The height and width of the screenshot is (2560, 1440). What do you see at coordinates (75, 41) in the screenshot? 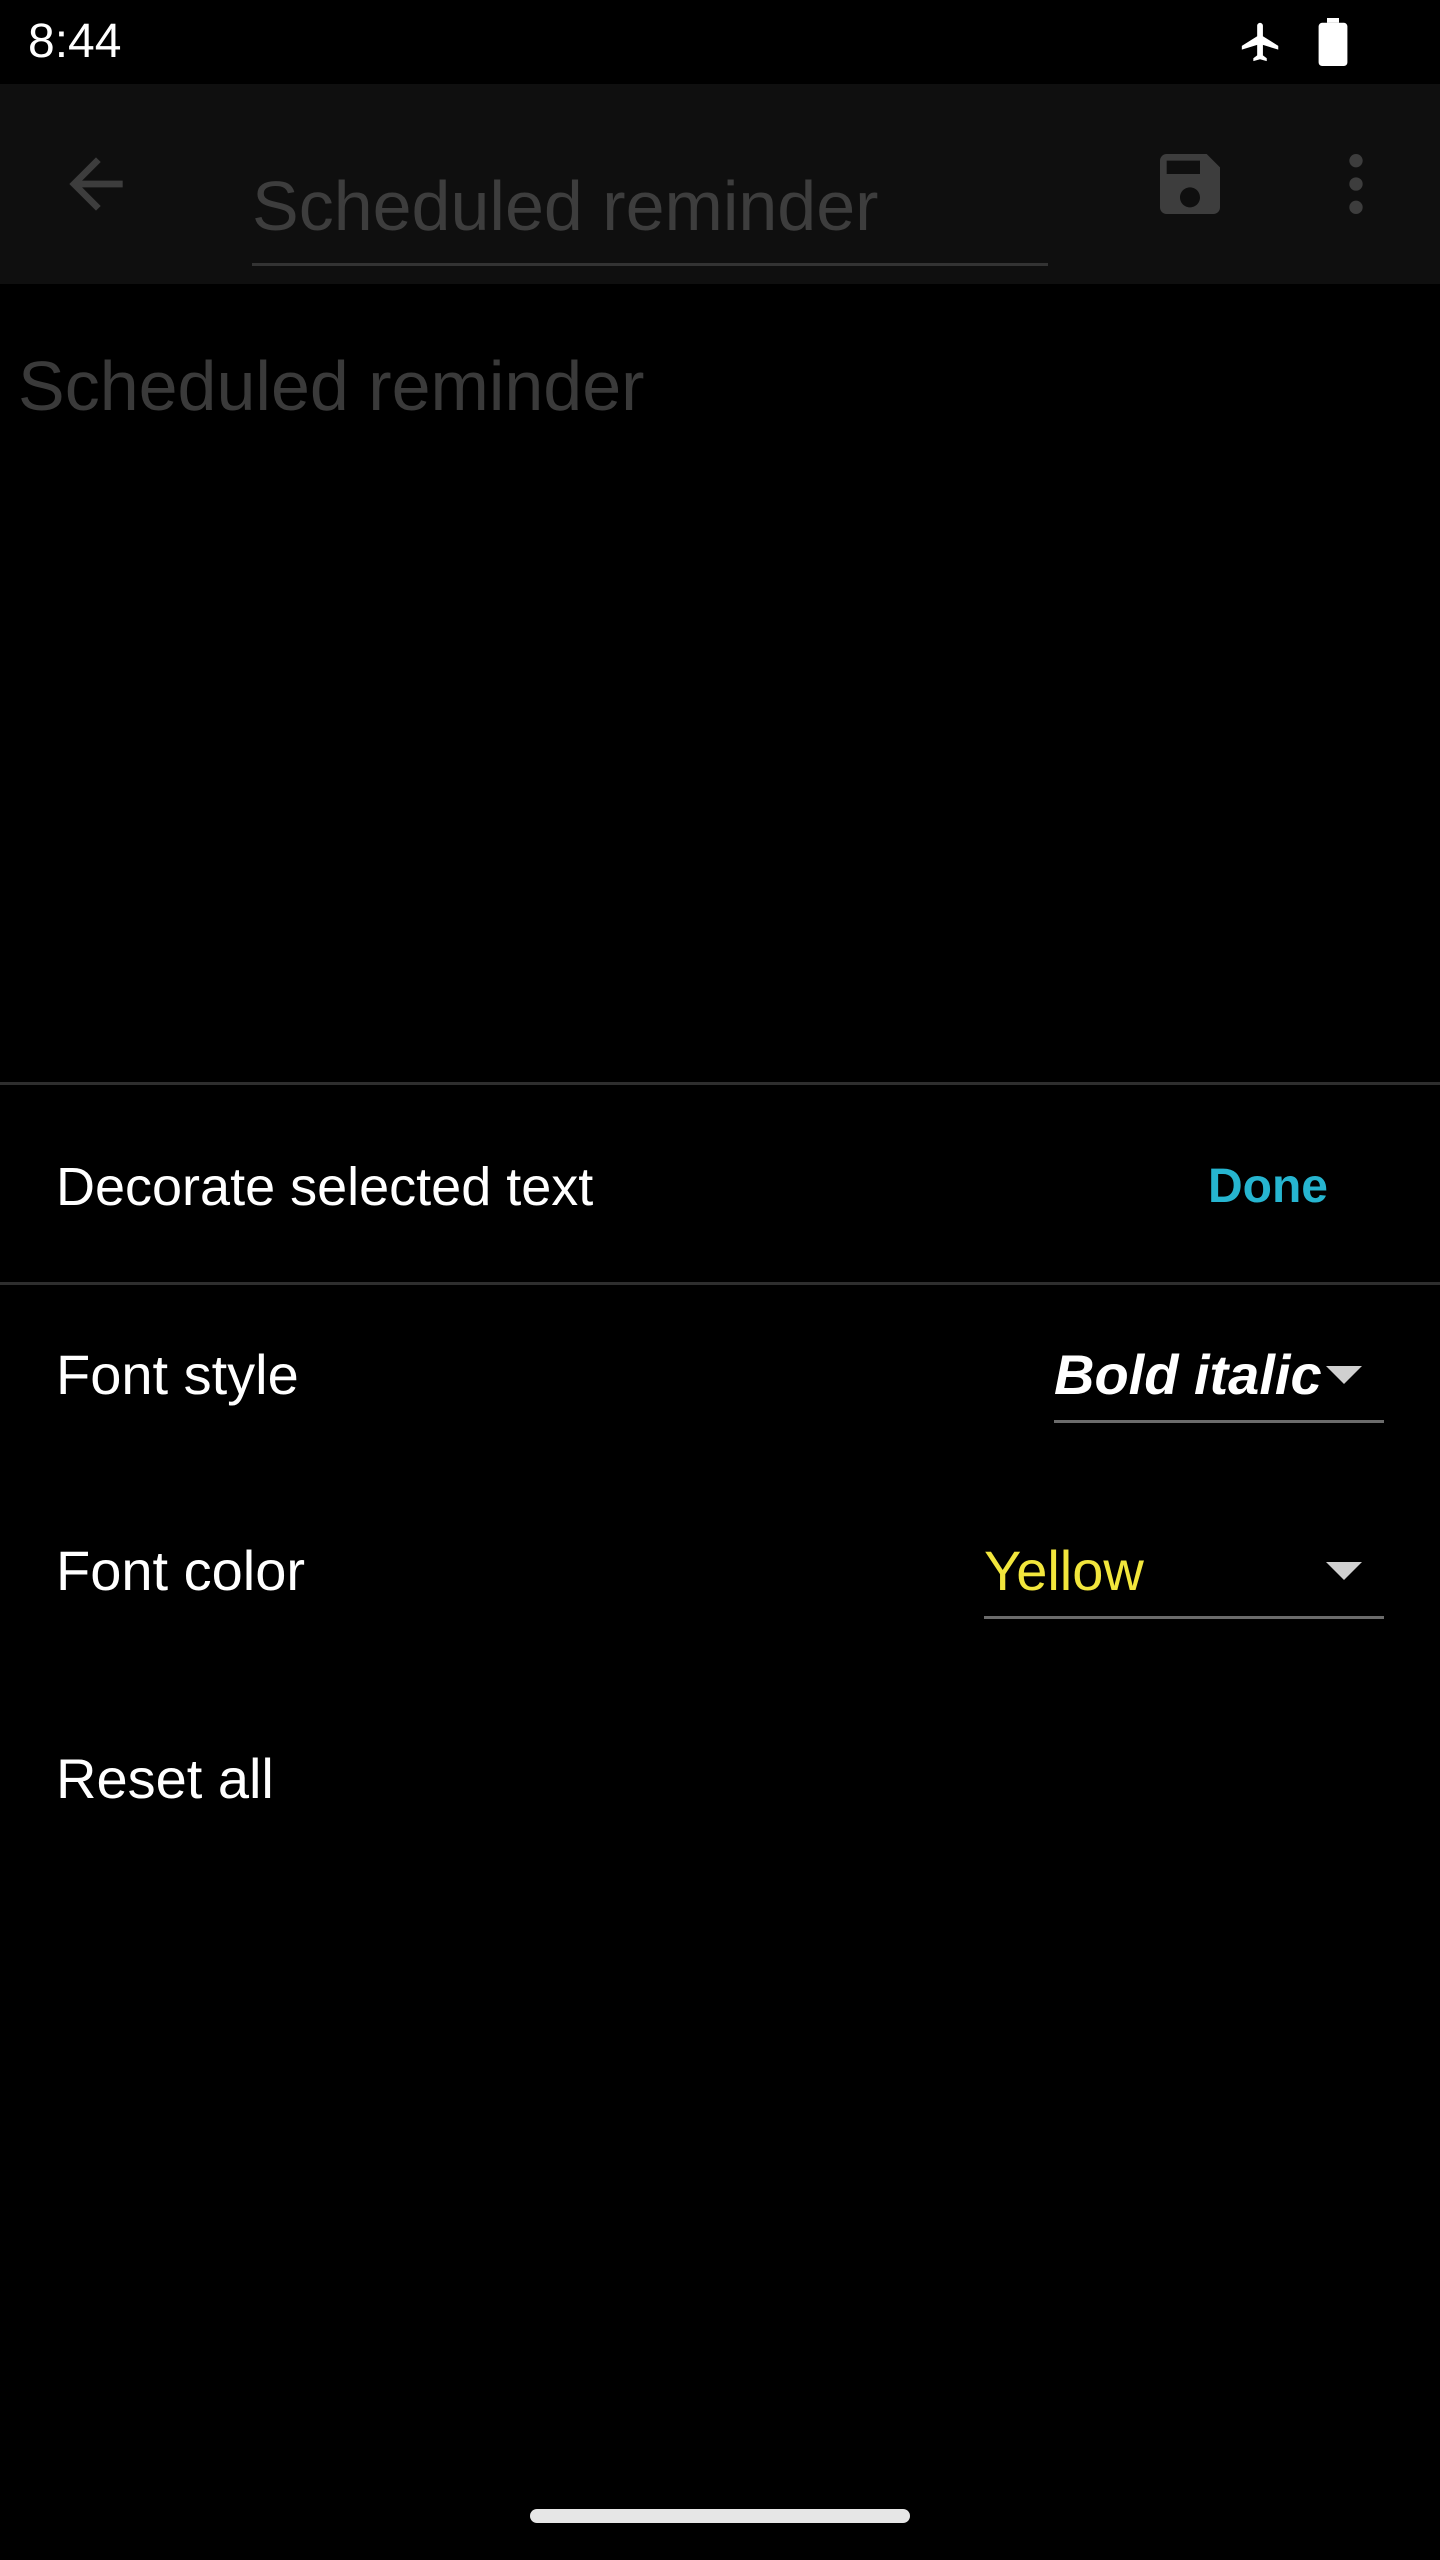
I see `status-time: 8:44` at bounding box center [75, 41].